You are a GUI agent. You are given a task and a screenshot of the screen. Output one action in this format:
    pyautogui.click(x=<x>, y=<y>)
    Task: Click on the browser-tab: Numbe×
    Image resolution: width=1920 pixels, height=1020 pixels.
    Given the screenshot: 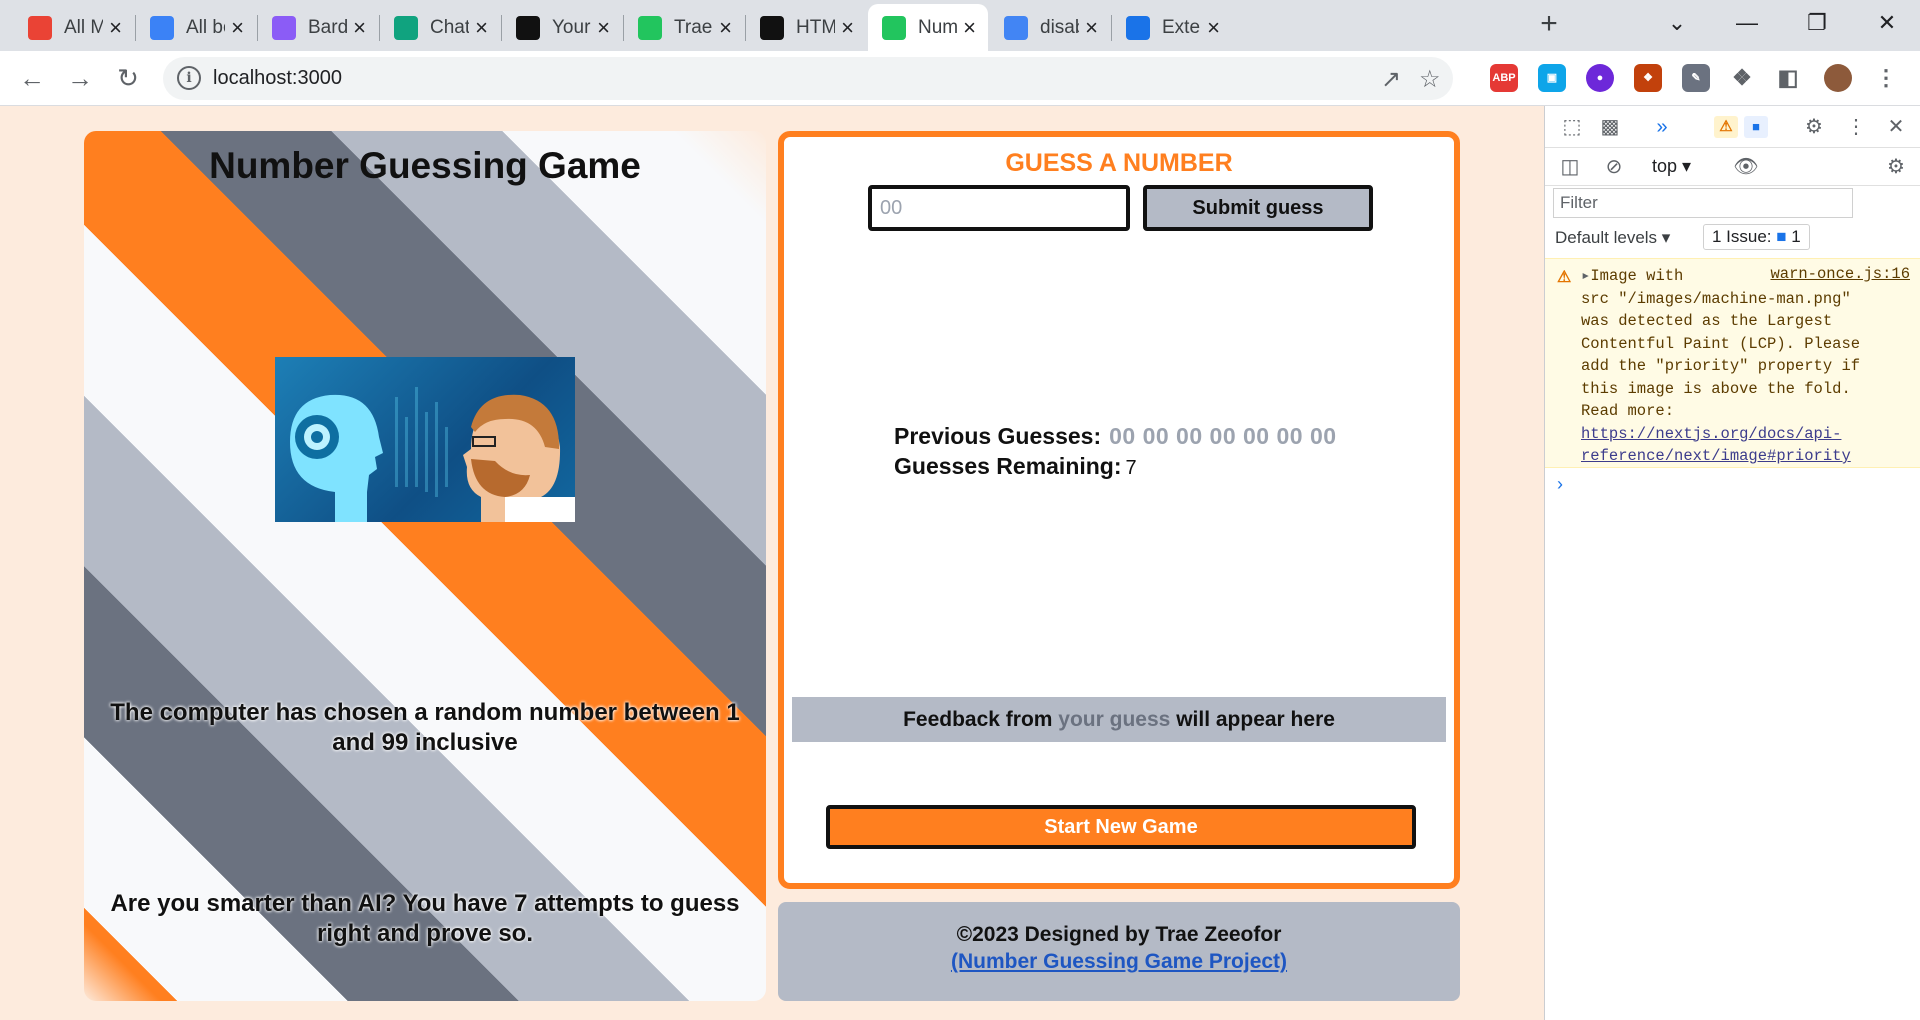 What is the action you would take?
    pyautogui.click(x=928, y=27)
    